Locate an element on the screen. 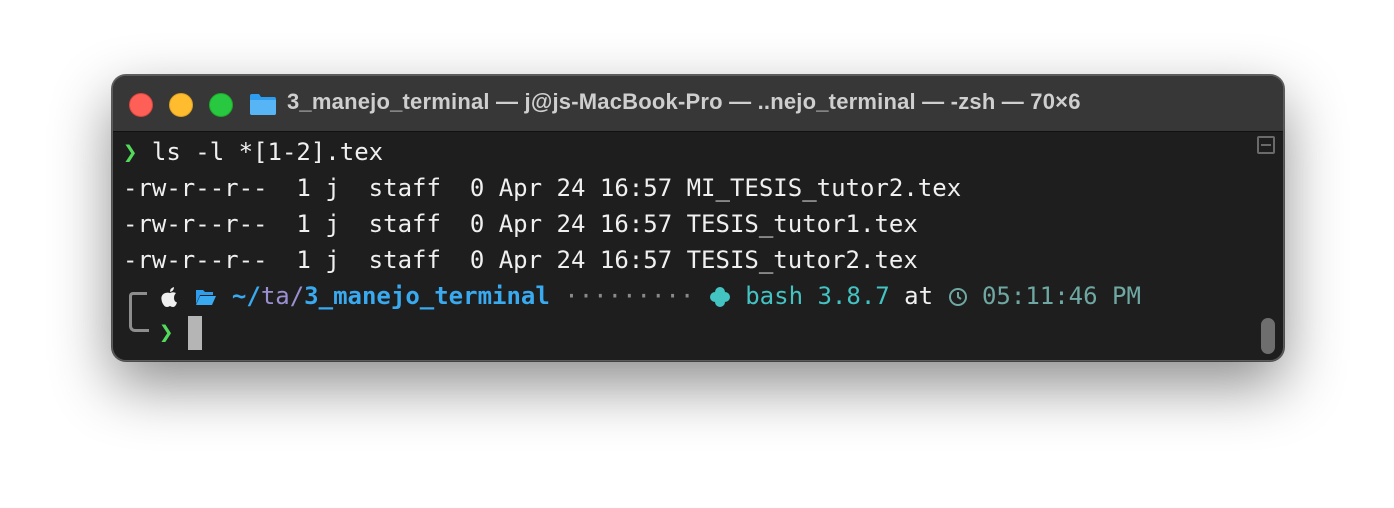 This screenshot has height=508, width=1394. scrollbar-thumb is located at coordinates (1268, 336).